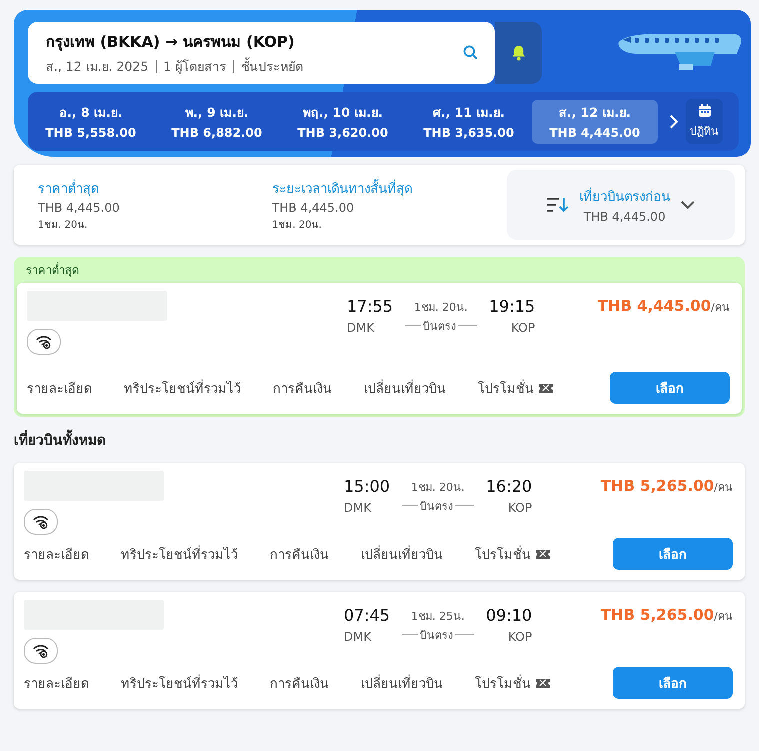 Image resolution: width=759 pixels, height=751 pixels. I want to click on arrival-time: 19:15, so click(512, 306).